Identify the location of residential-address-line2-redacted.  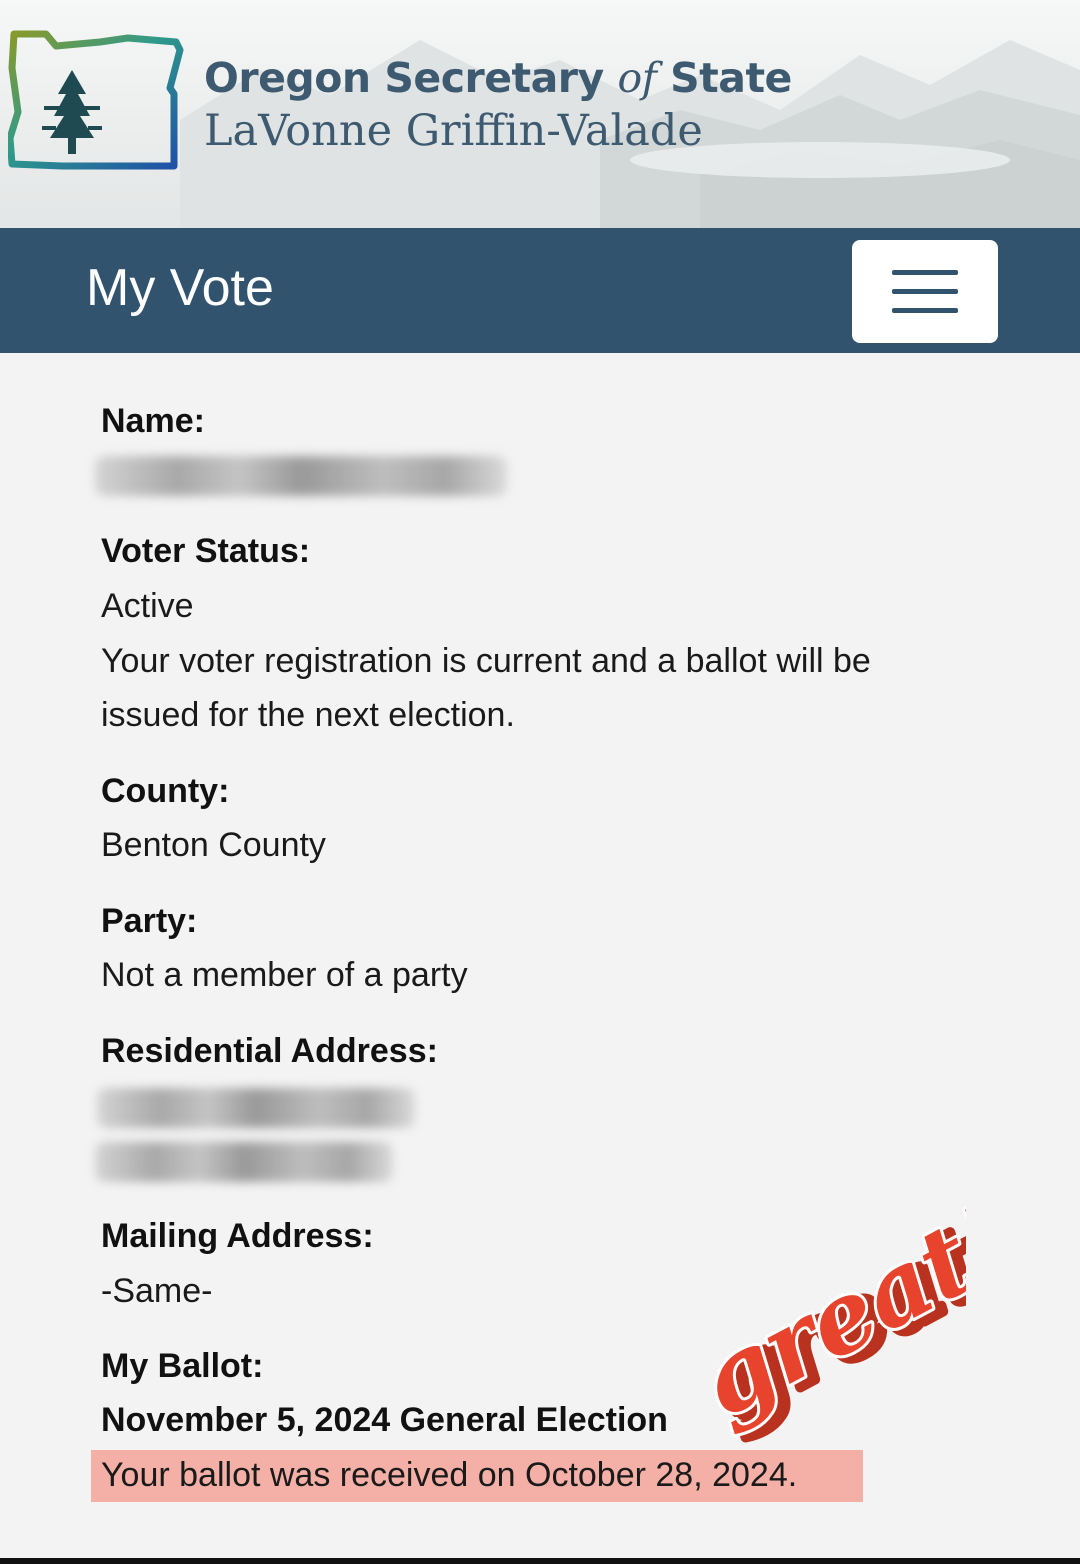
(244, 1162).